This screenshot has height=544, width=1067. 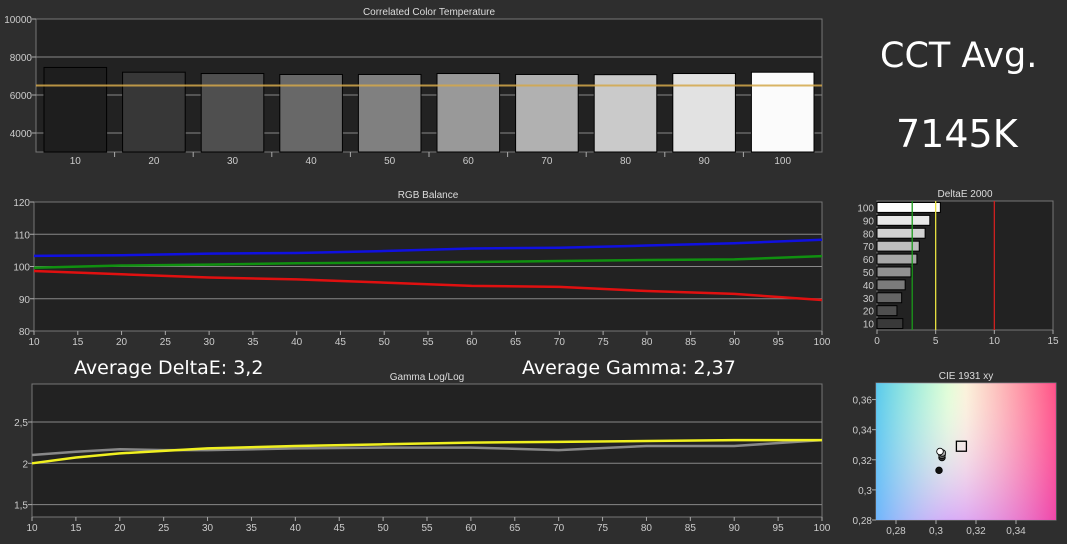 What do you see at coordinates (385, 342) in the screenshot?
I see `rgb-xtick-label: 50` at bounding box center [385, 342].